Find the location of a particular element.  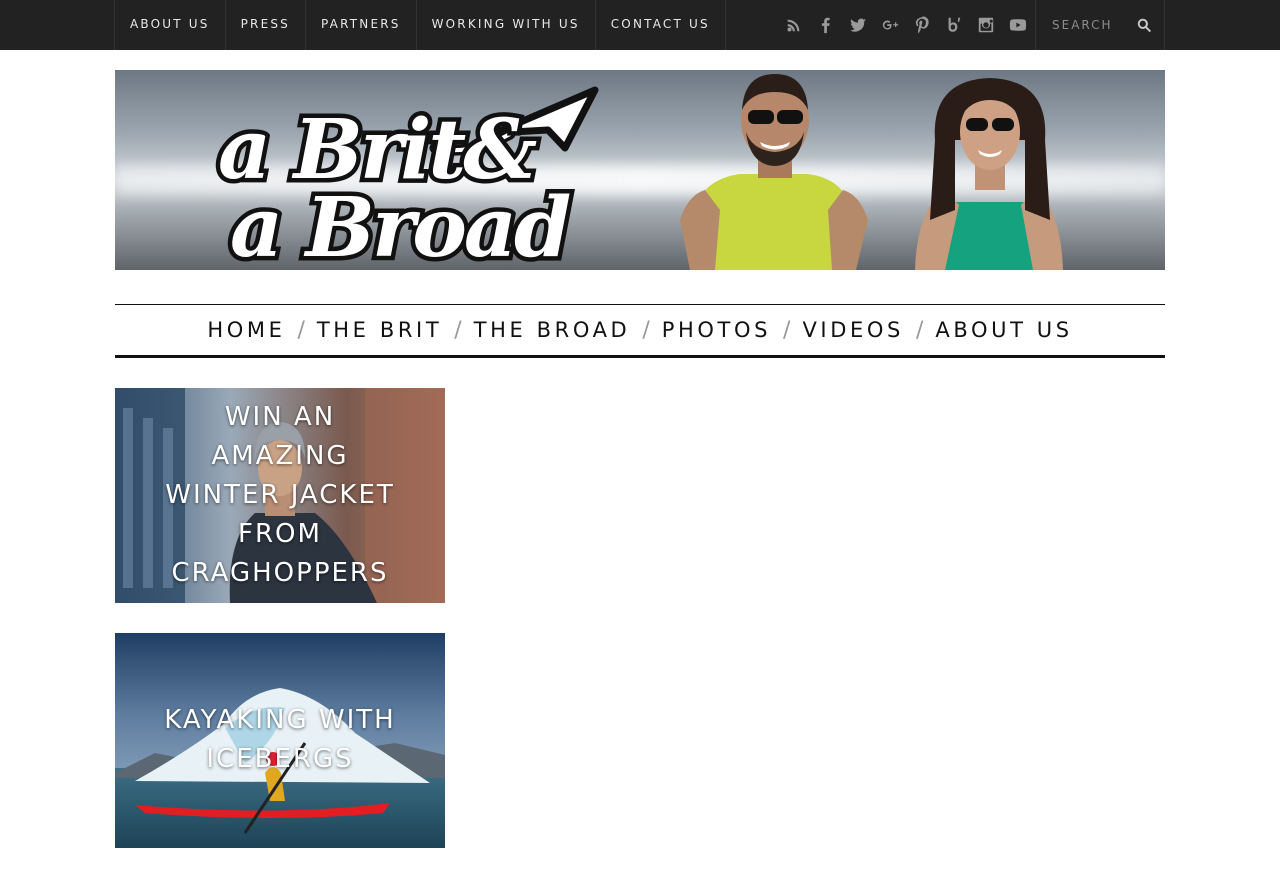

pinterest-icon is located at coordinates (922, 25).